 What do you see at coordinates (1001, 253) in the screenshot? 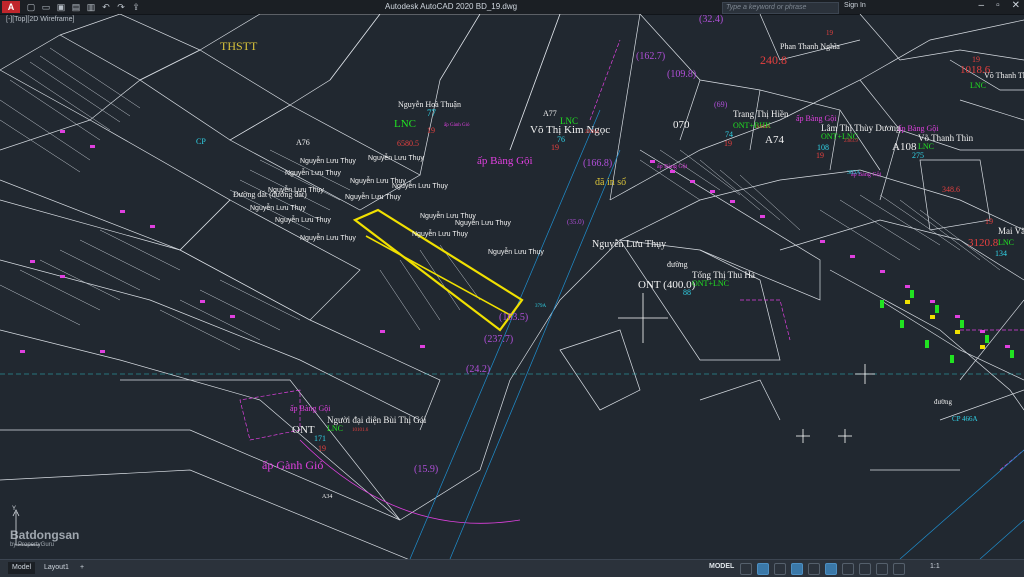
I see `parcel-label: 134` at bounding box center [1001, 253].